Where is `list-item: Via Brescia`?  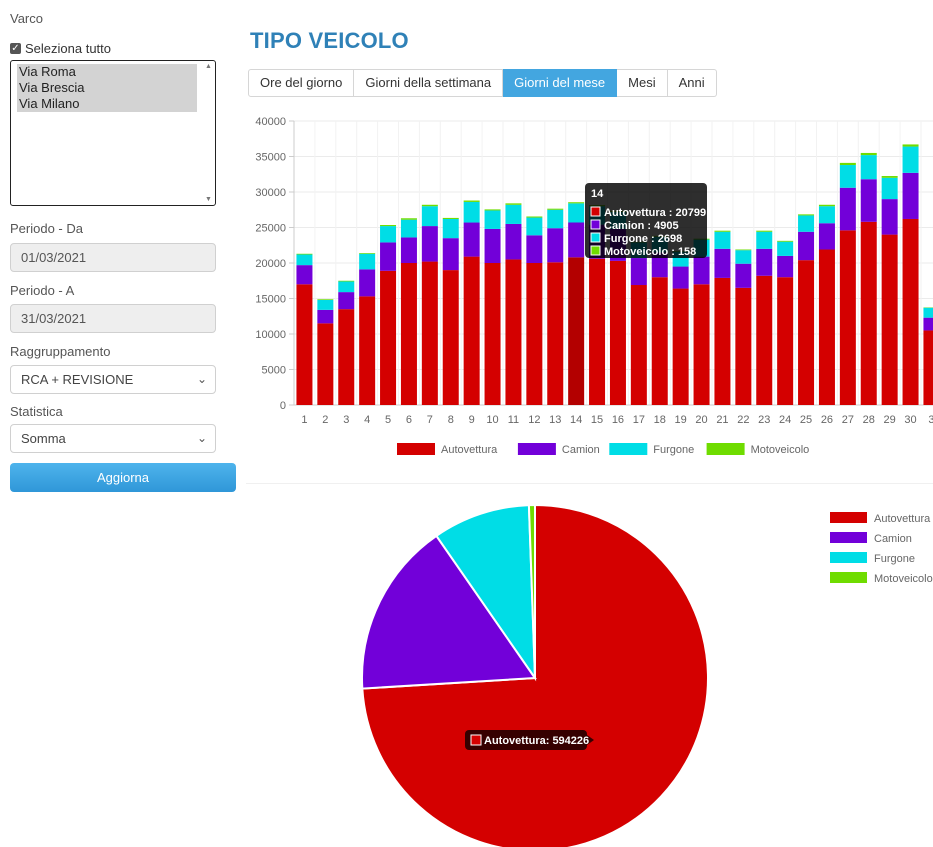
list-item: Via Brescia is located at coordinates (107, 88).